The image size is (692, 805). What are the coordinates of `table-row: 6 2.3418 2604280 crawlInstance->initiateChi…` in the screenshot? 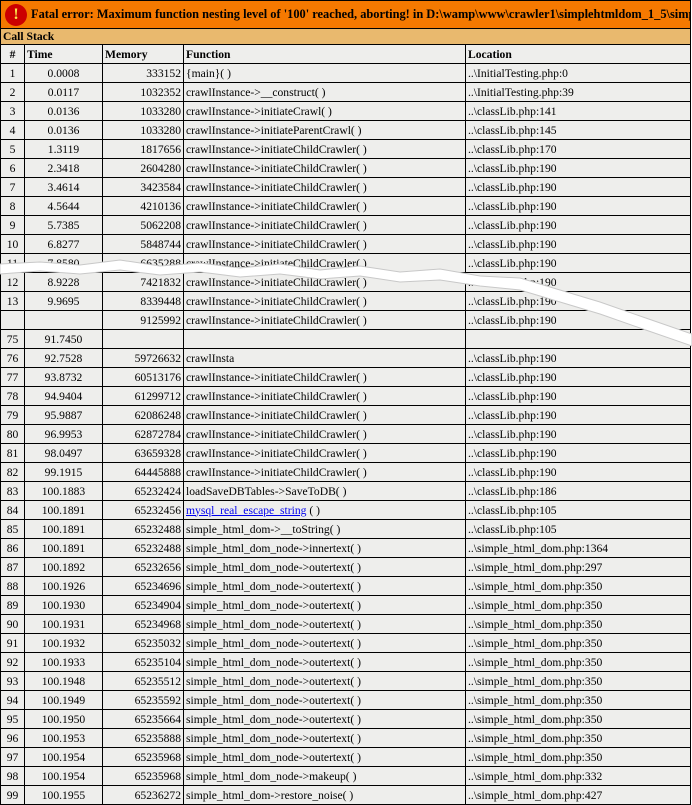 It's located at (346, 168).